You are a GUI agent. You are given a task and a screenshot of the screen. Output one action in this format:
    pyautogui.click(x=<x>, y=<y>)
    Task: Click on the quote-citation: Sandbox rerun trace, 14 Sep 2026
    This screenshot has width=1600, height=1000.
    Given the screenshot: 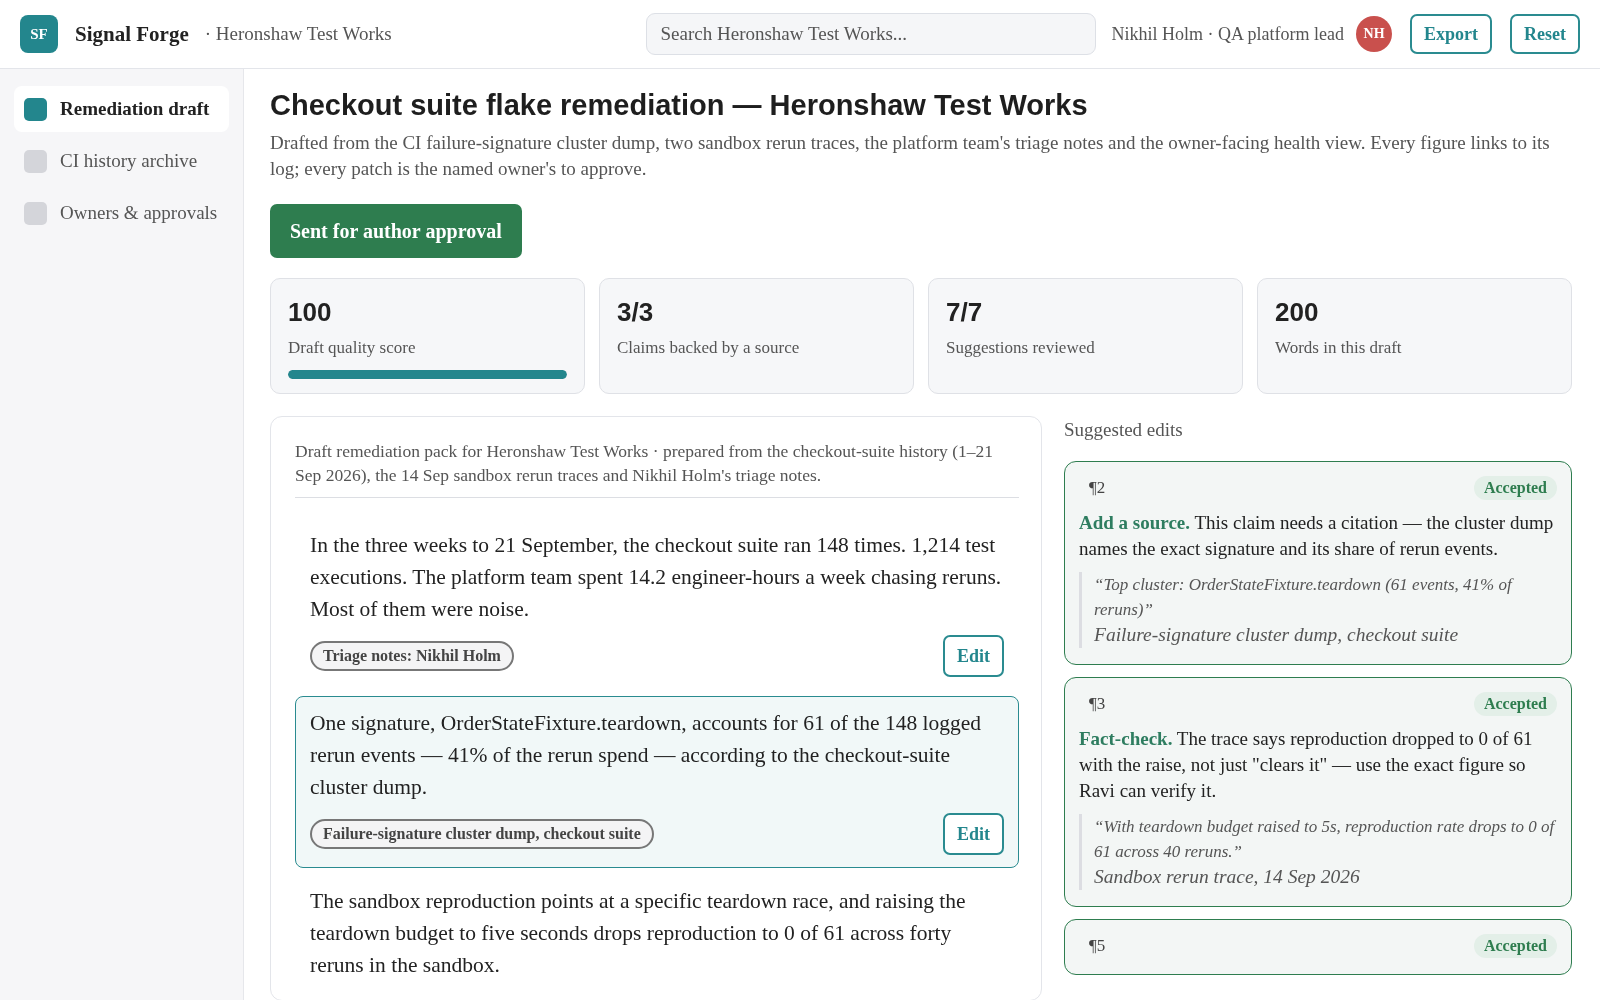 What is the action you would take?
    pyautogui.click(x=1227, y=877)
    